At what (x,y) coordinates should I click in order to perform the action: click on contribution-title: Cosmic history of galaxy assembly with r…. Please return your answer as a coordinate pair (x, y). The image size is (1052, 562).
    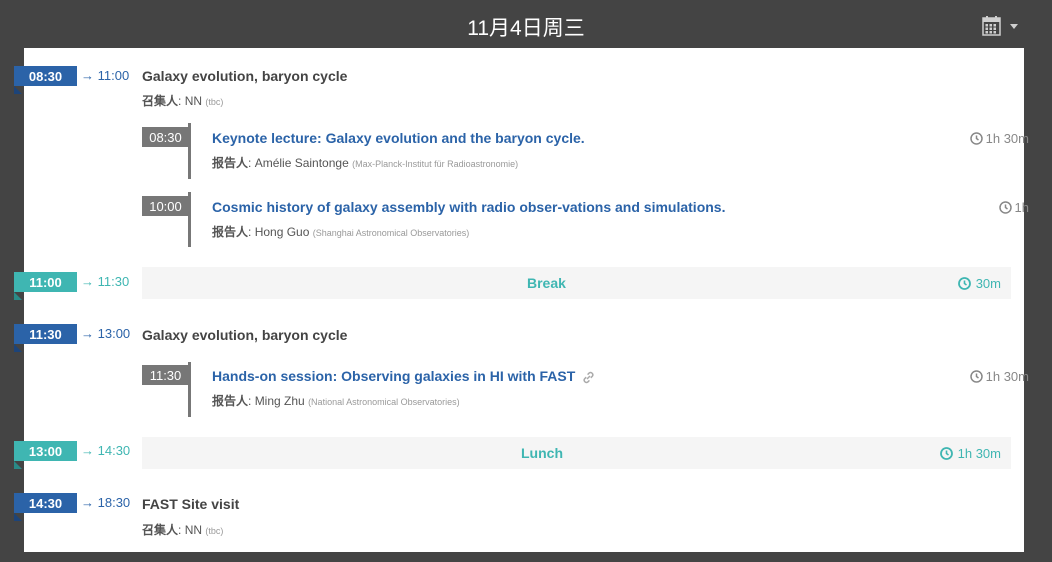
    Looking at the image, I should click on (468, 207).